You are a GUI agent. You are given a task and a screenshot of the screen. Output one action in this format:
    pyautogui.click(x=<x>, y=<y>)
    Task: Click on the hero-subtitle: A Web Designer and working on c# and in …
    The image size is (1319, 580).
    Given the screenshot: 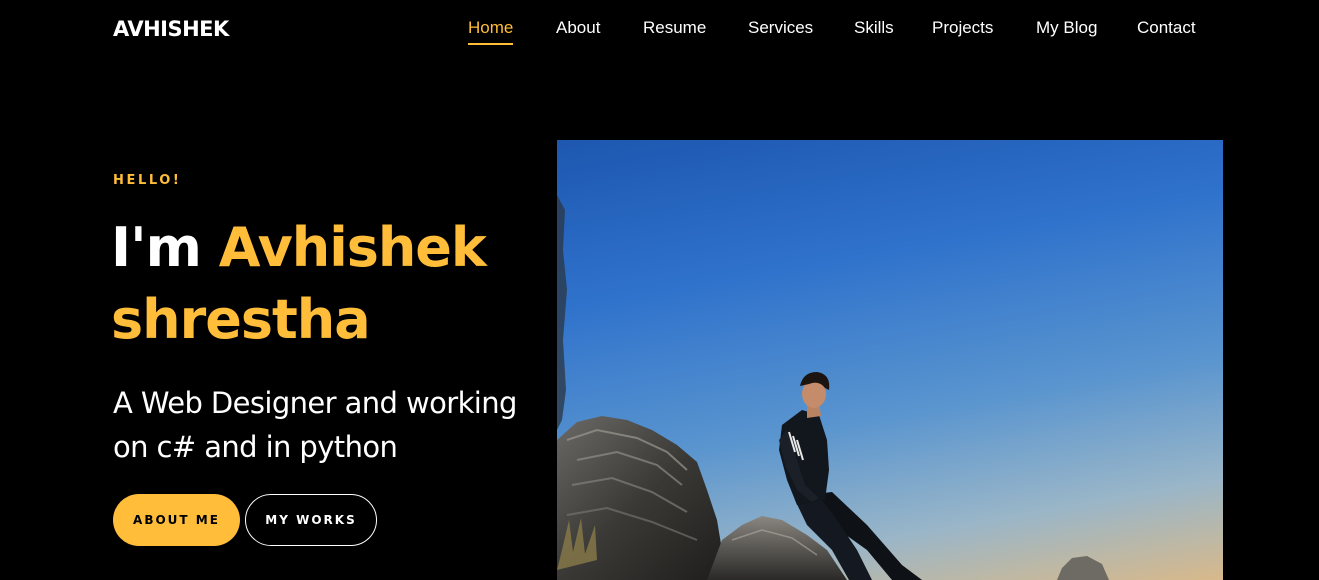 What is the action you would take?
    pyautogui.click(x=315, y=425)
    